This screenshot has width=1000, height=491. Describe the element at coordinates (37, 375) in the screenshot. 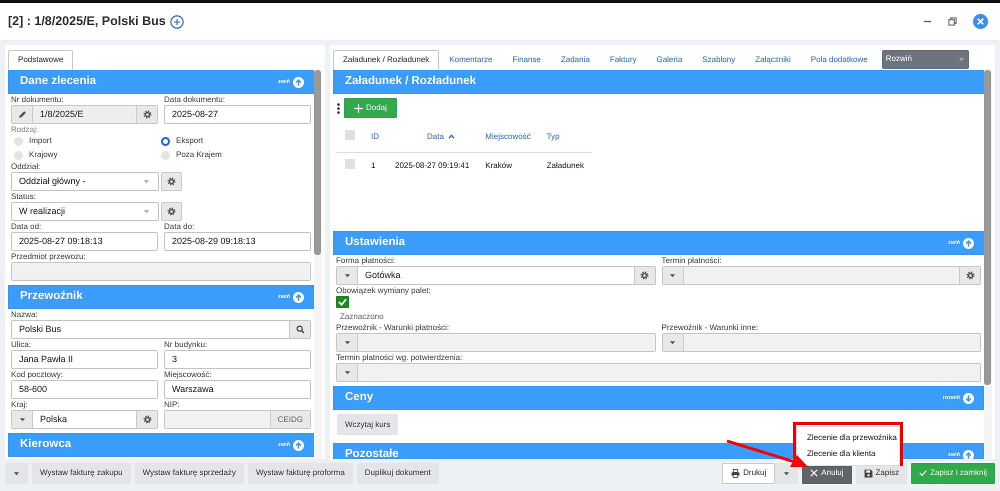

I see `field-label: Kod pocztowy:` at that location.